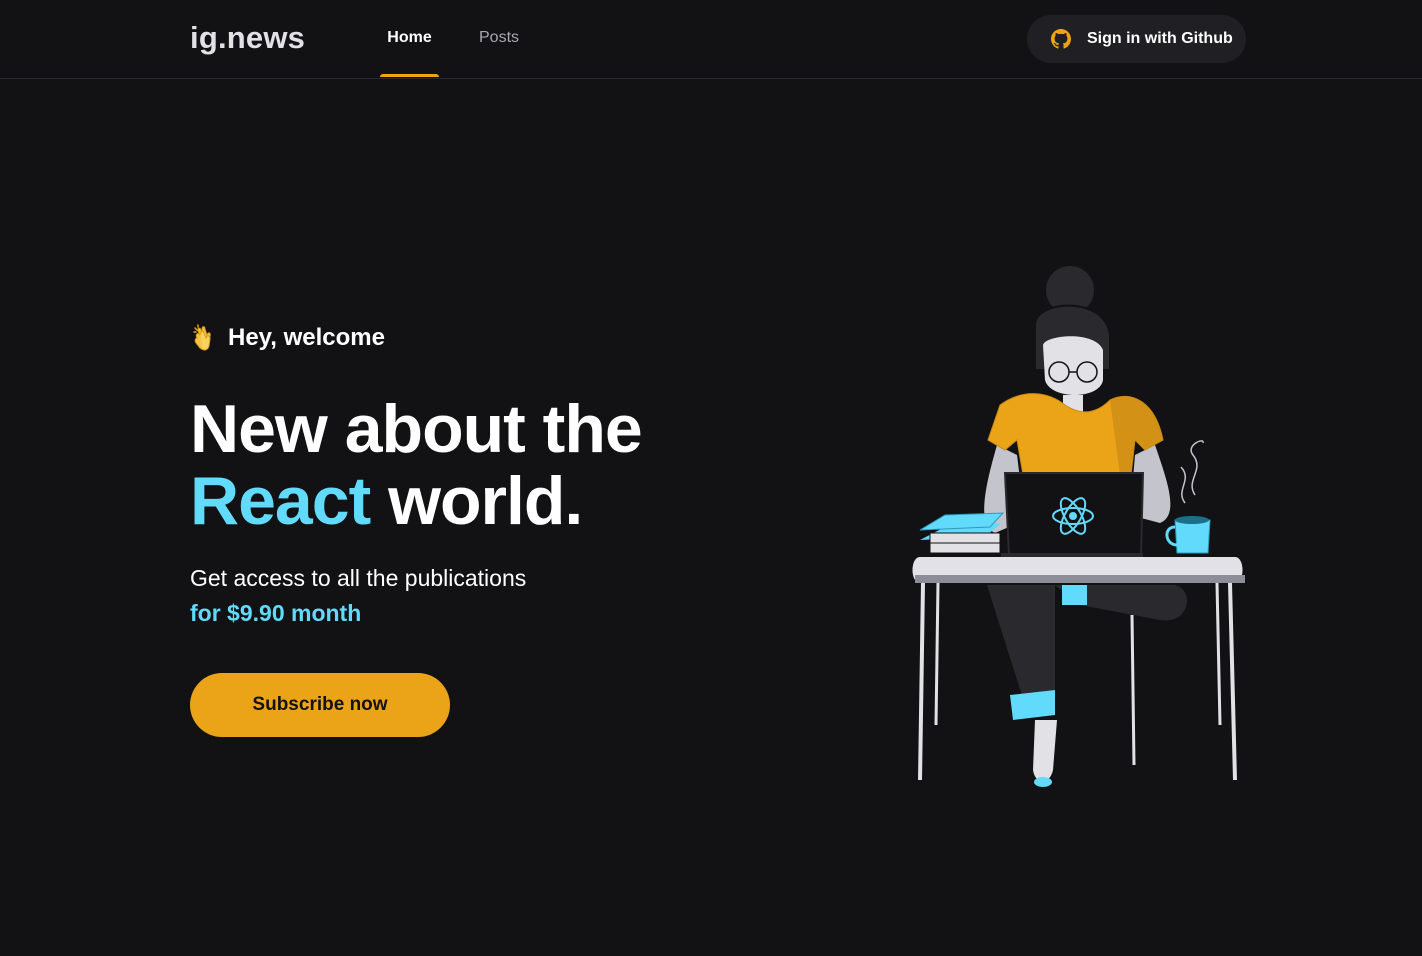 Image resolution: width=1422 pixels, height=956 pixels. What do you see at coordinates (1077, 529) in the screenshot?
I see `avatar-illustration` at bounding box center [1077, 529].